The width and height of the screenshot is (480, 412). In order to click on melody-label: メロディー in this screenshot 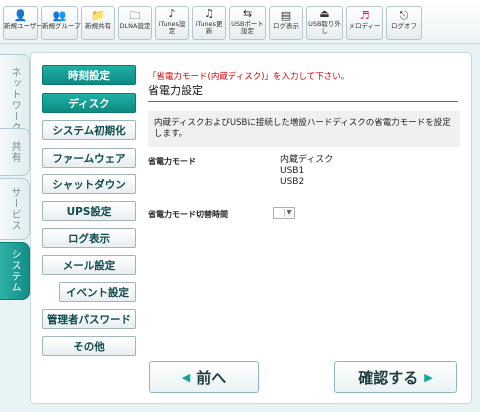, I will do `click(364, 26)`.